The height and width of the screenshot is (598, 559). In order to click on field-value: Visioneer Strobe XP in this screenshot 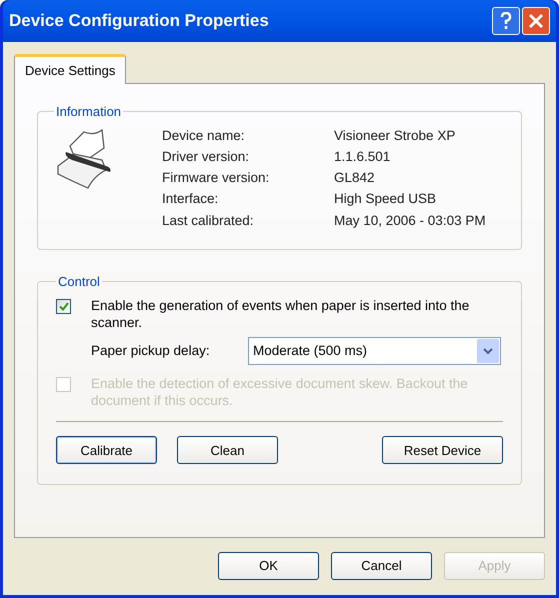, I will do `click(395, 135)`.